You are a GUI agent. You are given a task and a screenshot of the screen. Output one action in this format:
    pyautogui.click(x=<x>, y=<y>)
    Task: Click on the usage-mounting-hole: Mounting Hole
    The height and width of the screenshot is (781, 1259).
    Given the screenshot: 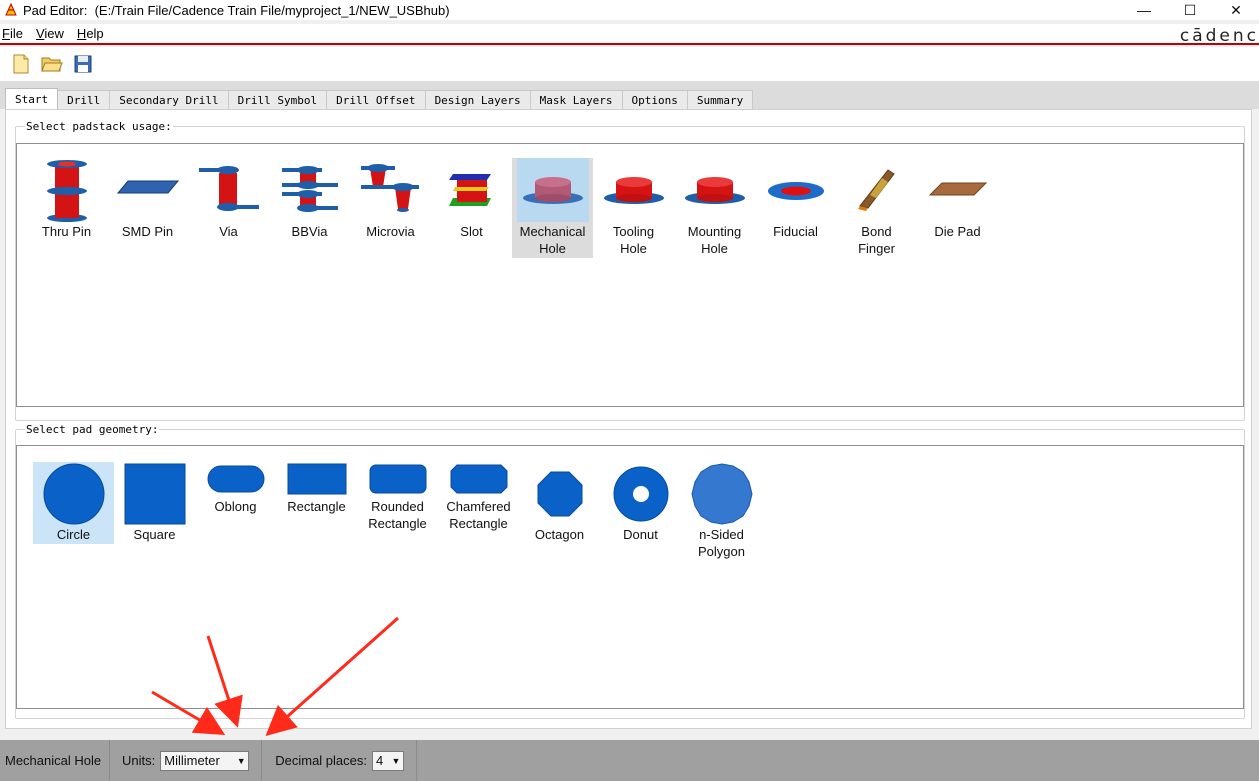 What is the action you would take?
    pyautogui.click(x=714, y=208)
    